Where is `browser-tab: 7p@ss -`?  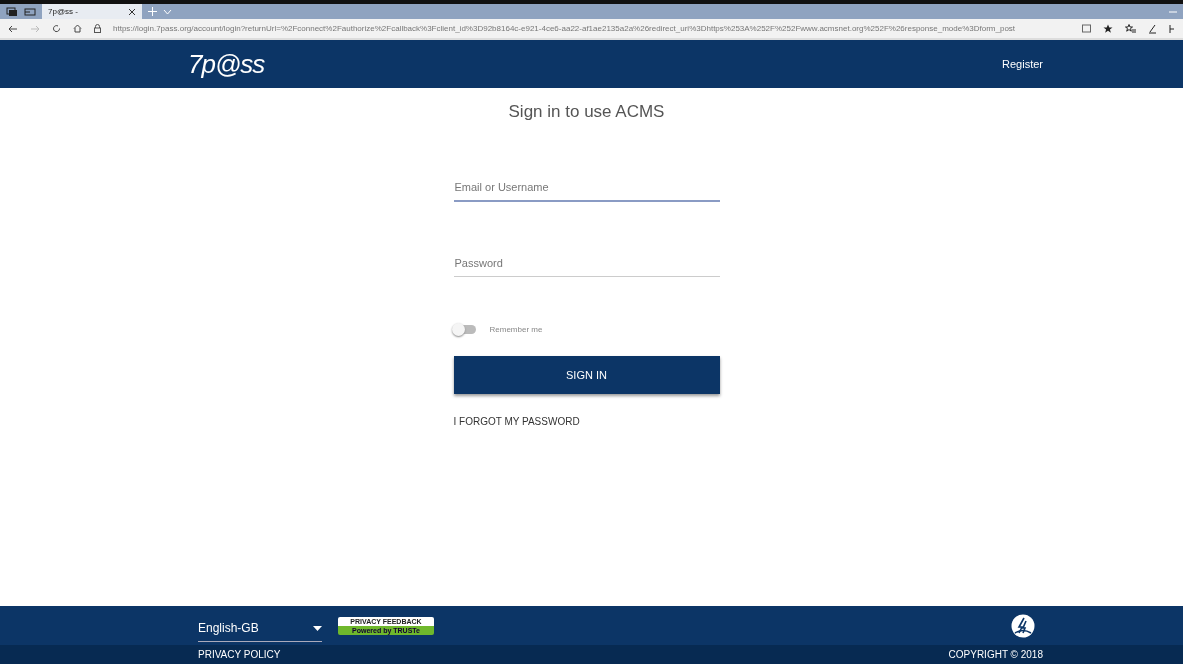 browser-tab: 7p@ss - is located at coordinates (92, 11).